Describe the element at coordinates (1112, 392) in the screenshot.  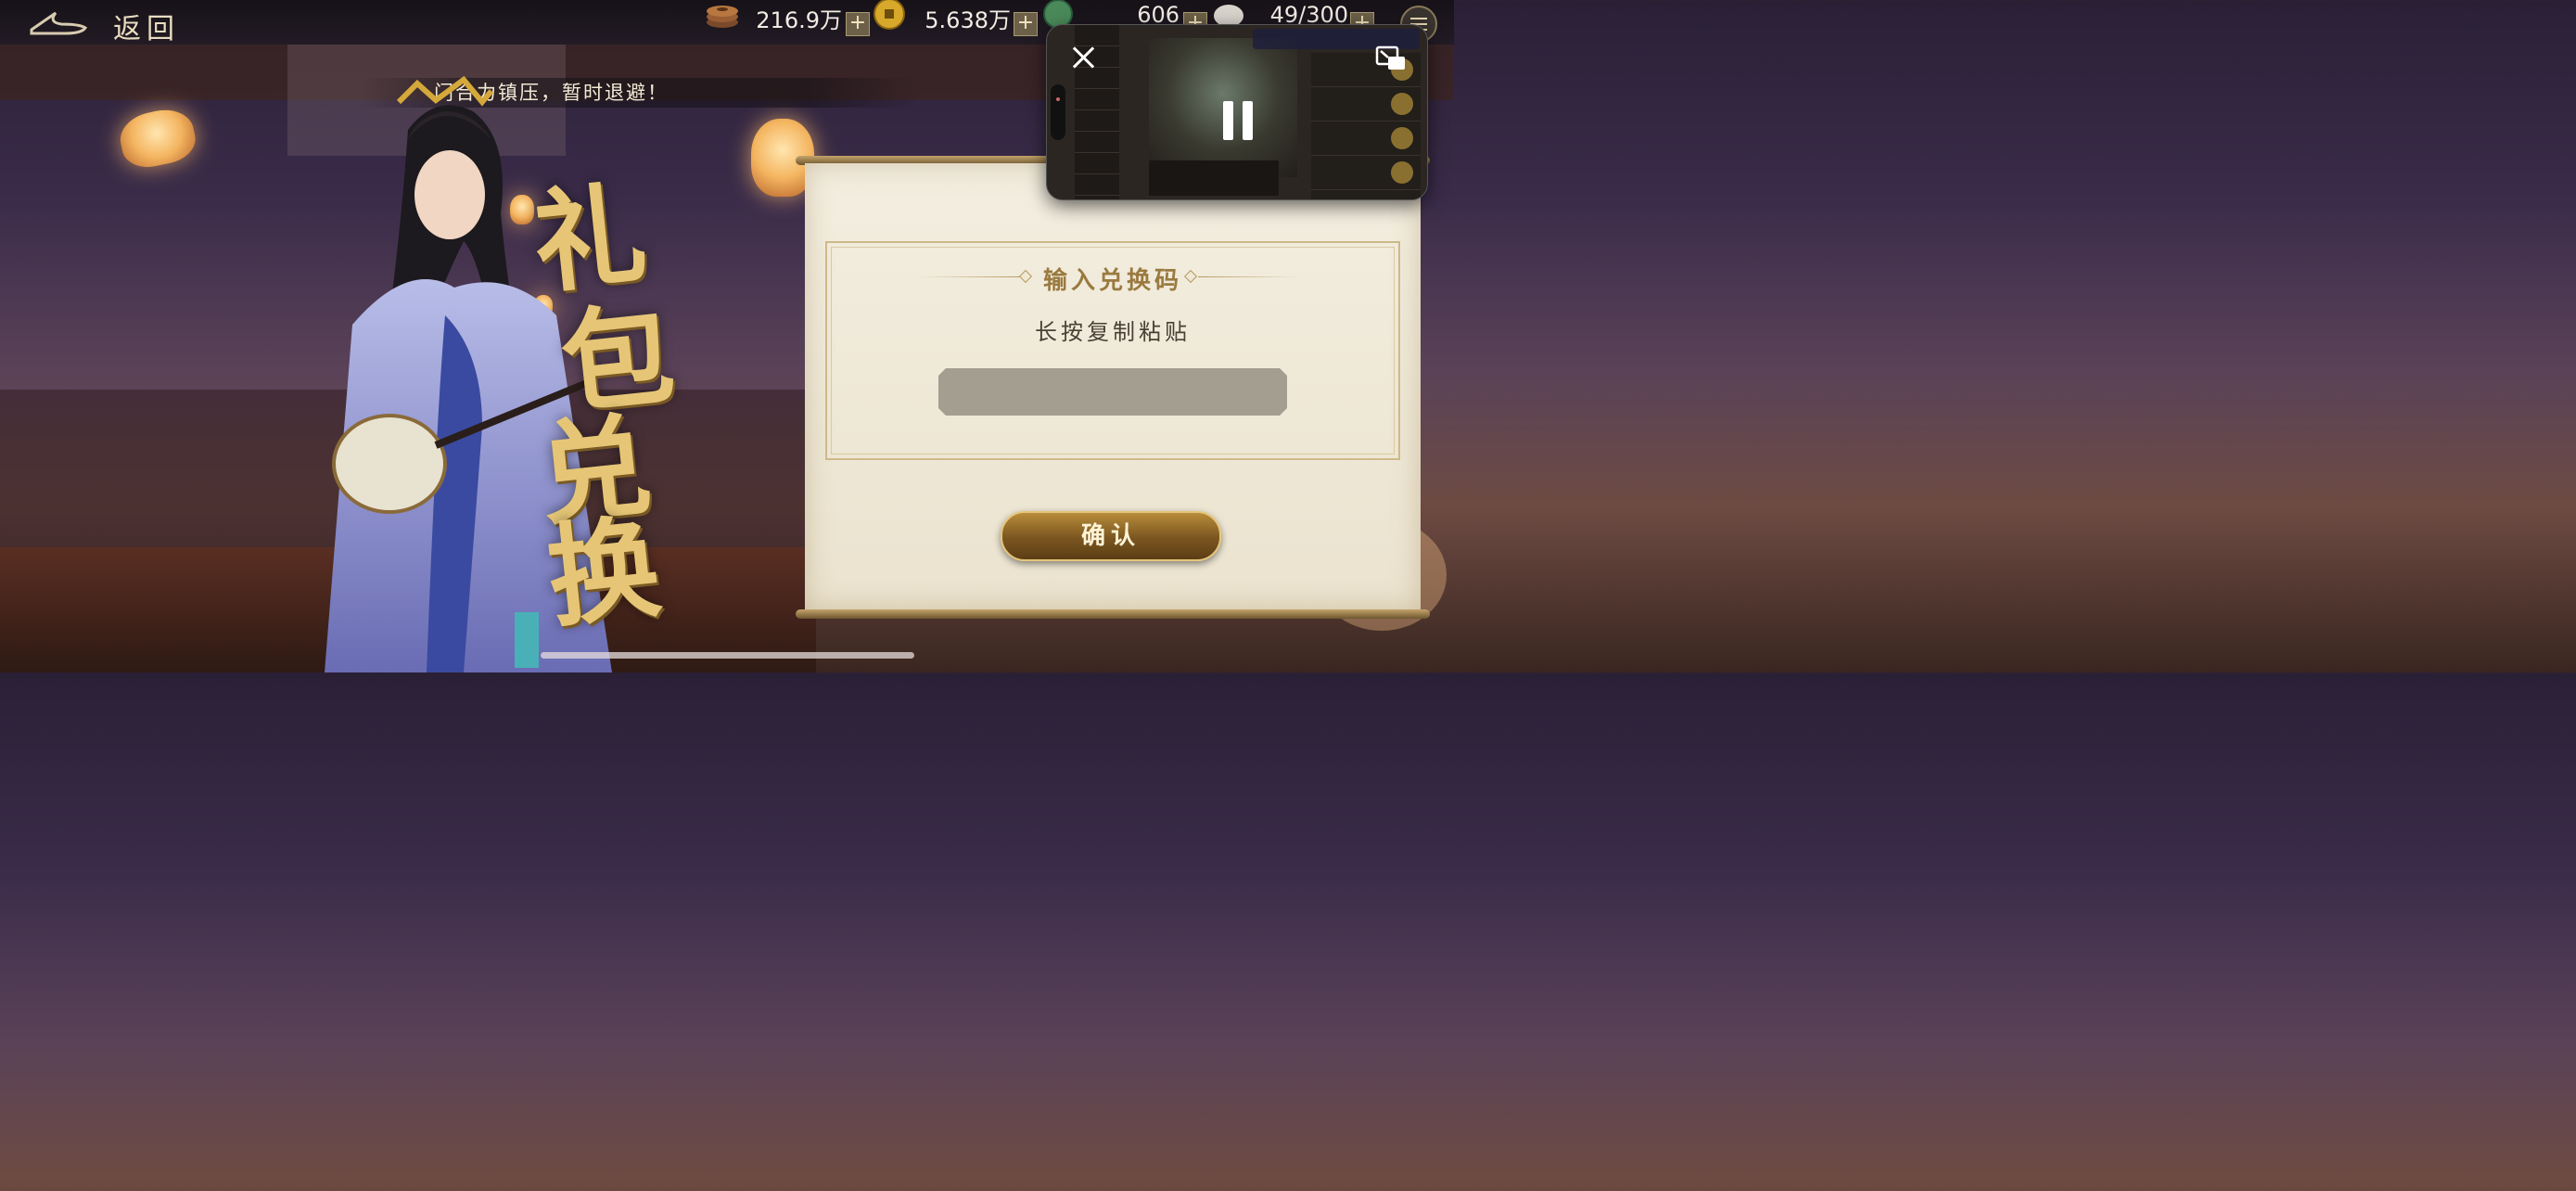
I see `redeem-code-input` at that location.